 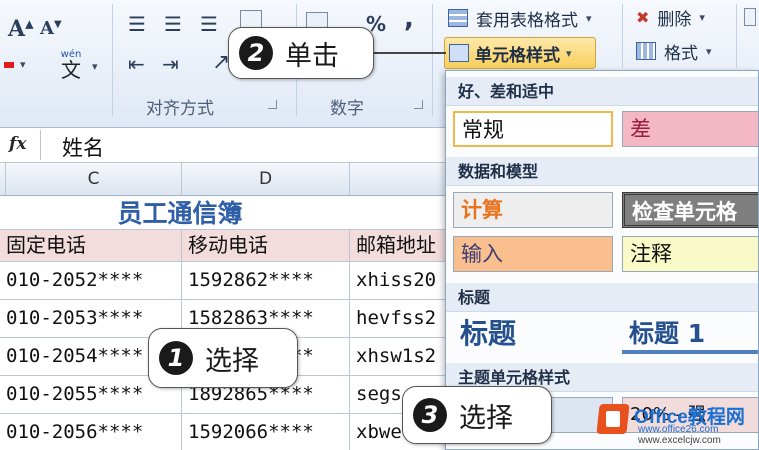 What do you see at coordinates (400, 357) in the screenshot?
I see `table-cell: xhsw1s2` at bounding box center [400, 357].